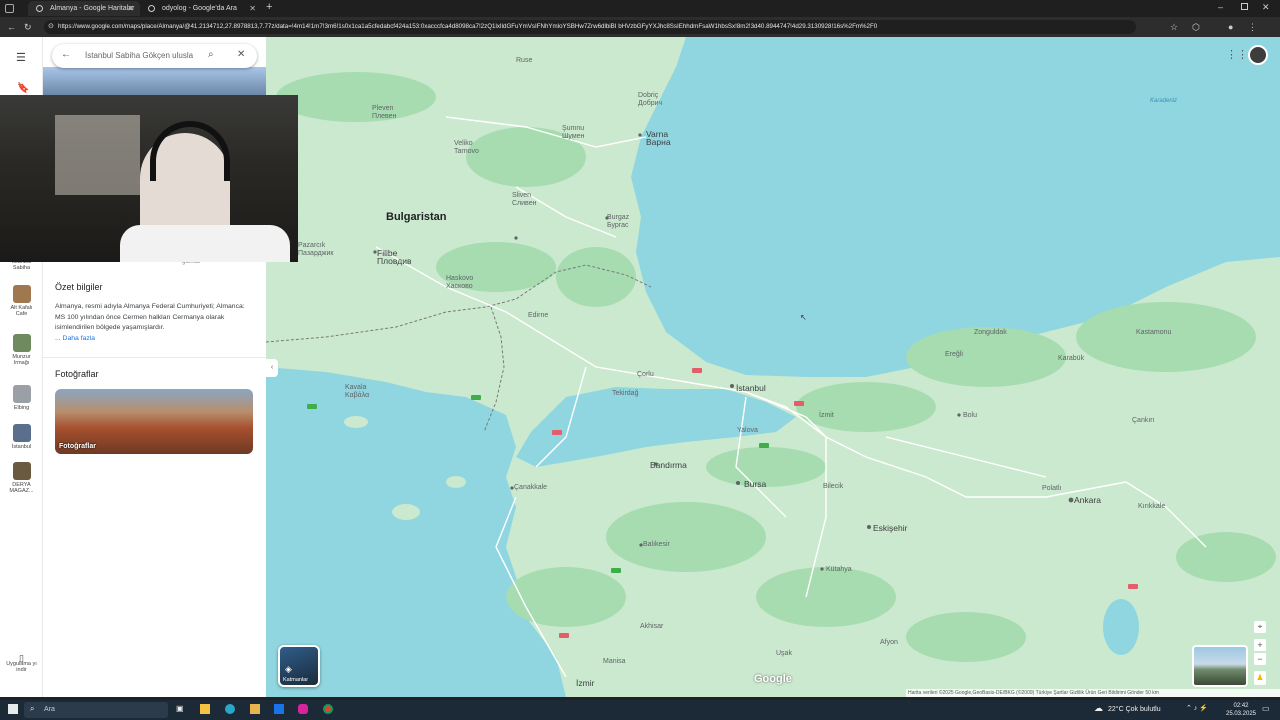 The image size is (1280, 720). Describe the element at coordinates (211, 54) in the screenshot. I see `search-icon: ⌕` at that location.